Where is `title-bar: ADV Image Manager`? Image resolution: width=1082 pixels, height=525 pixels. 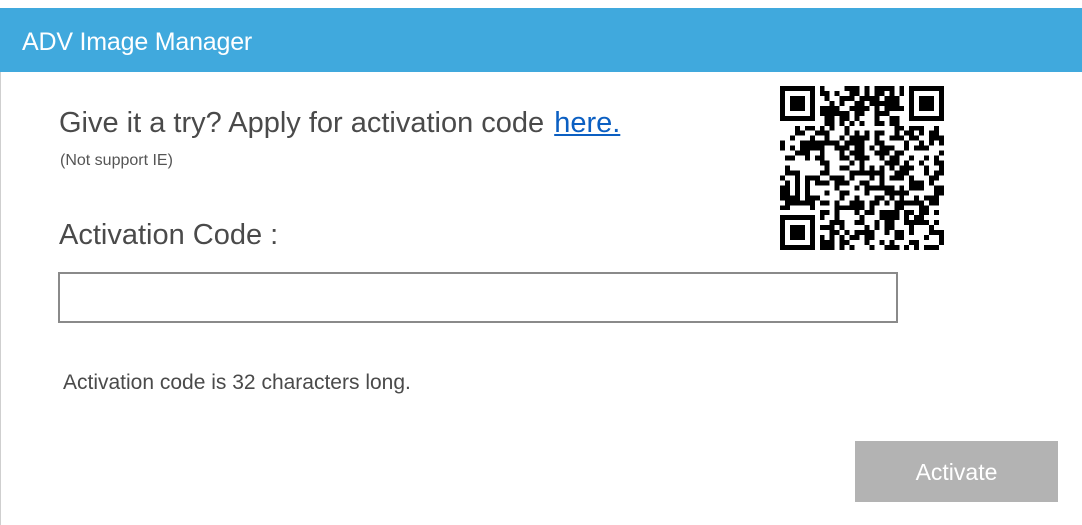 title-bar: ADV Image Manager is located at coordinates (541, 40).